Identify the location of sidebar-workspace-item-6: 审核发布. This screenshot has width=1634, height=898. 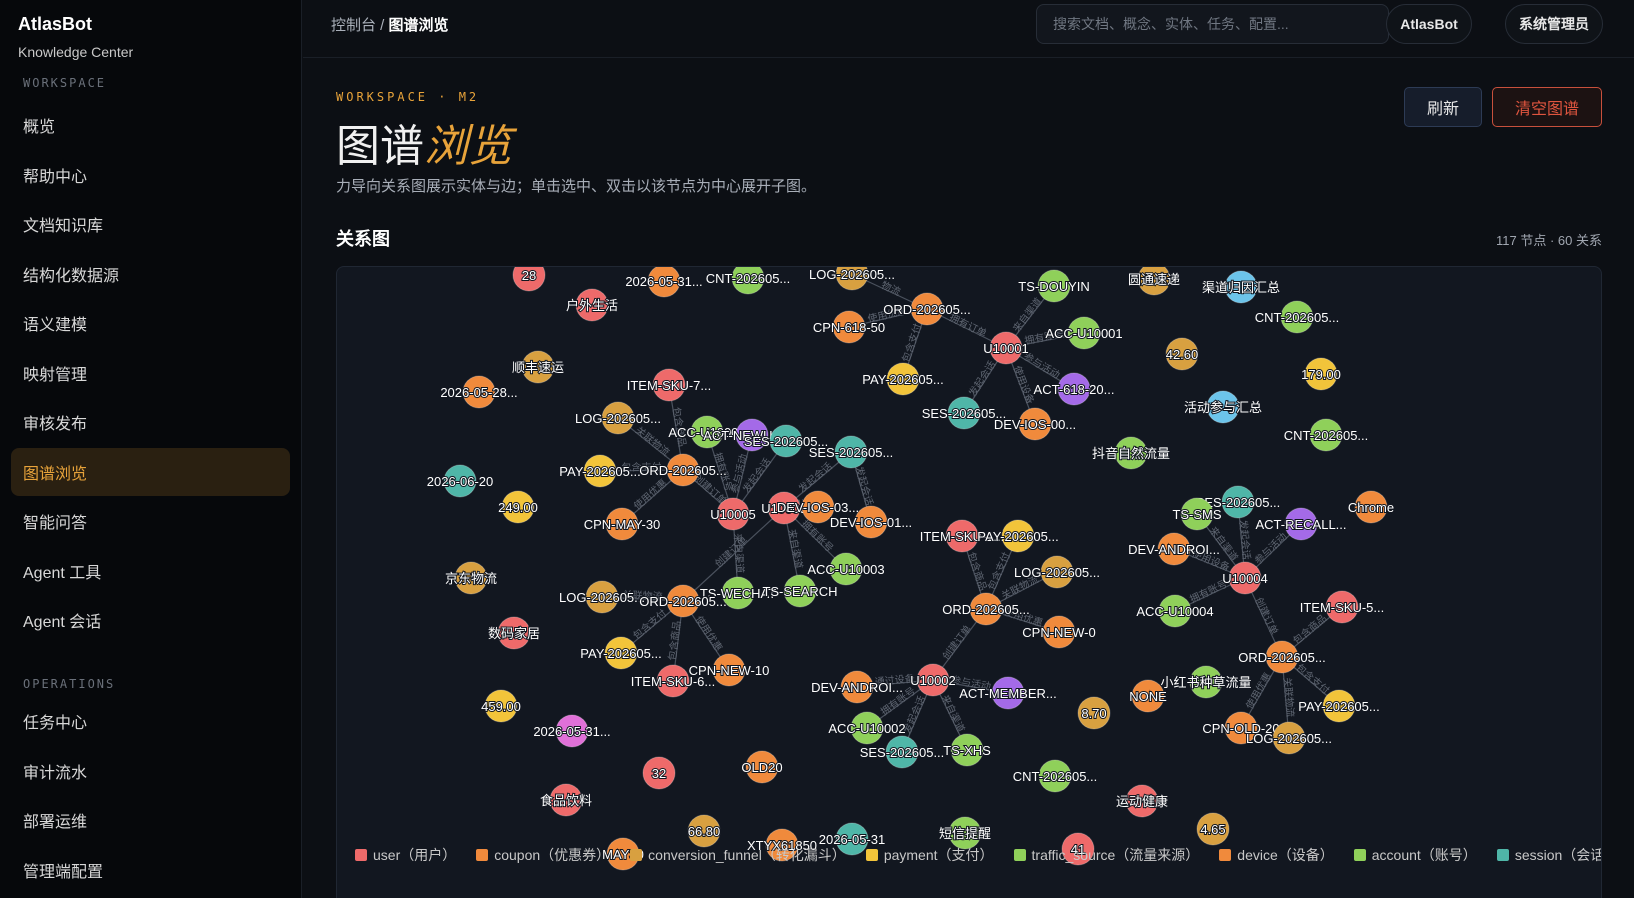
(150, 422).